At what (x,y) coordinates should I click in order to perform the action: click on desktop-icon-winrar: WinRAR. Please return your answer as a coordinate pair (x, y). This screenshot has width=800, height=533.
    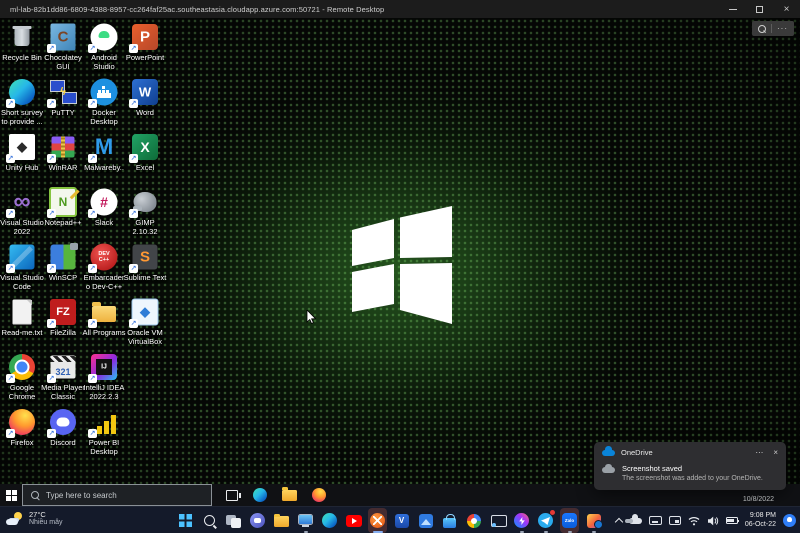
    Looking at the image, I should click on (63, 159).